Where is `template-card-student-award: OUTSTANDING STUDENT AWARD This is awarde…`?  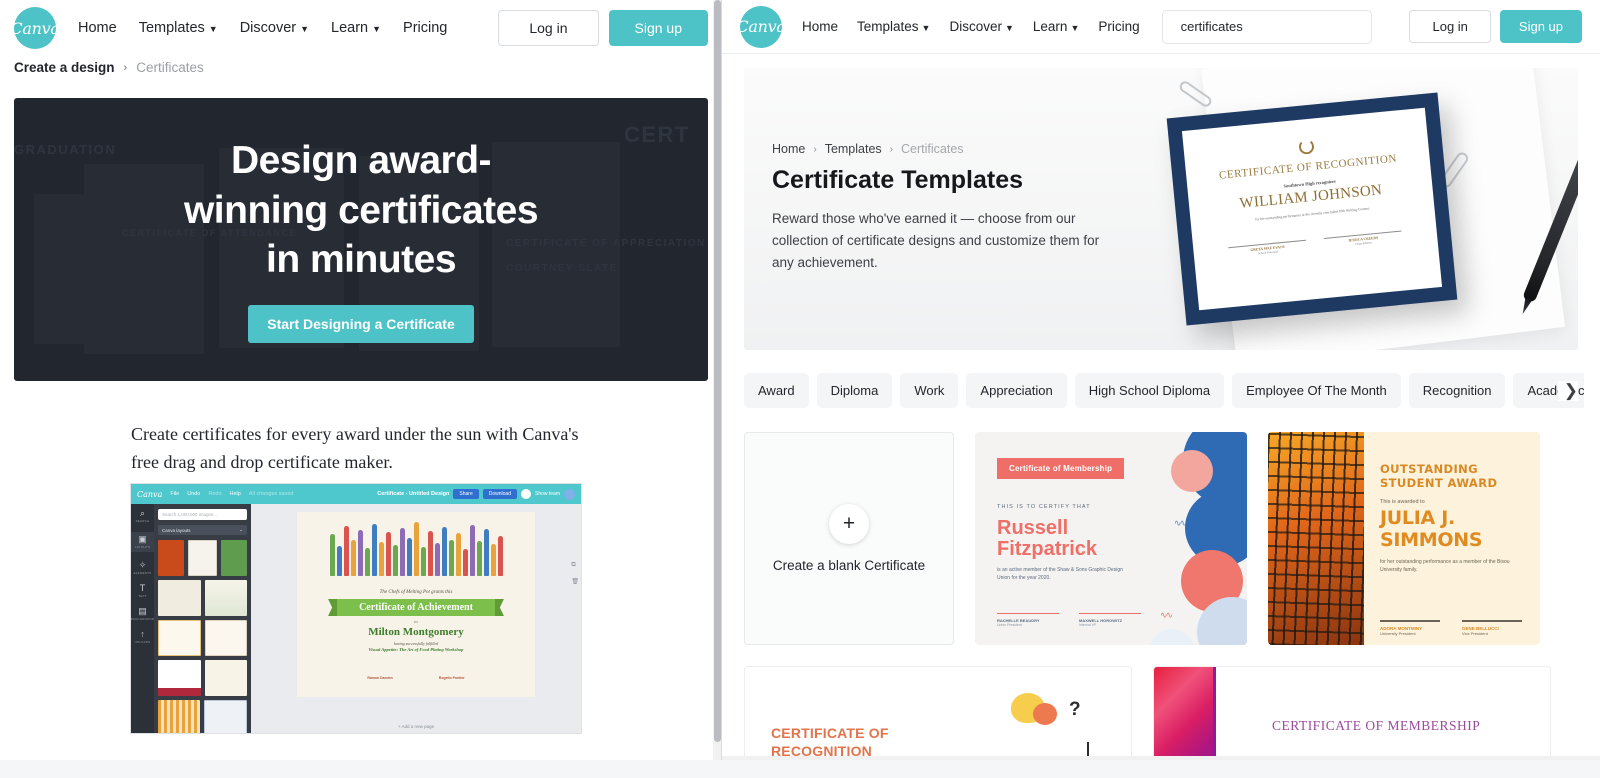 template-card-student-award: OUTSTANDING STUDENT AWARD This is awarde… is located at coordinates (1404, 538).